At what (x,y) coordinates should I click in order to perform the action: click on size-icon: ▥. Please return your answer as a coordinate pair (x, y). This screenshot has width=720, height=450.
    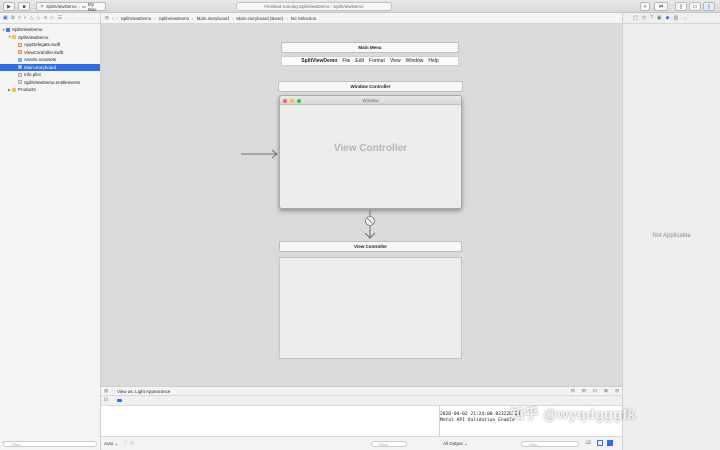
    Looking at the image, I should click on (675, 18).